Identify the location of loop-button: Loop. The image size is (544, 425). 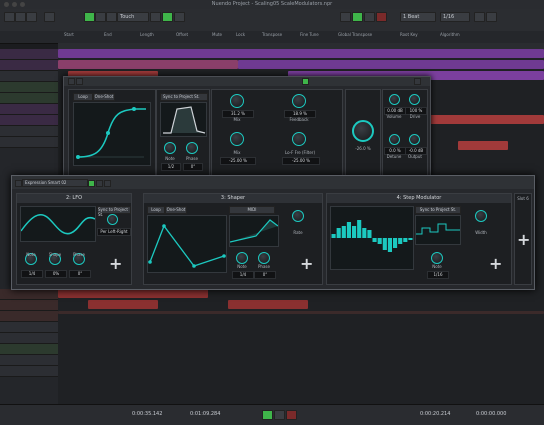
(156, 210).